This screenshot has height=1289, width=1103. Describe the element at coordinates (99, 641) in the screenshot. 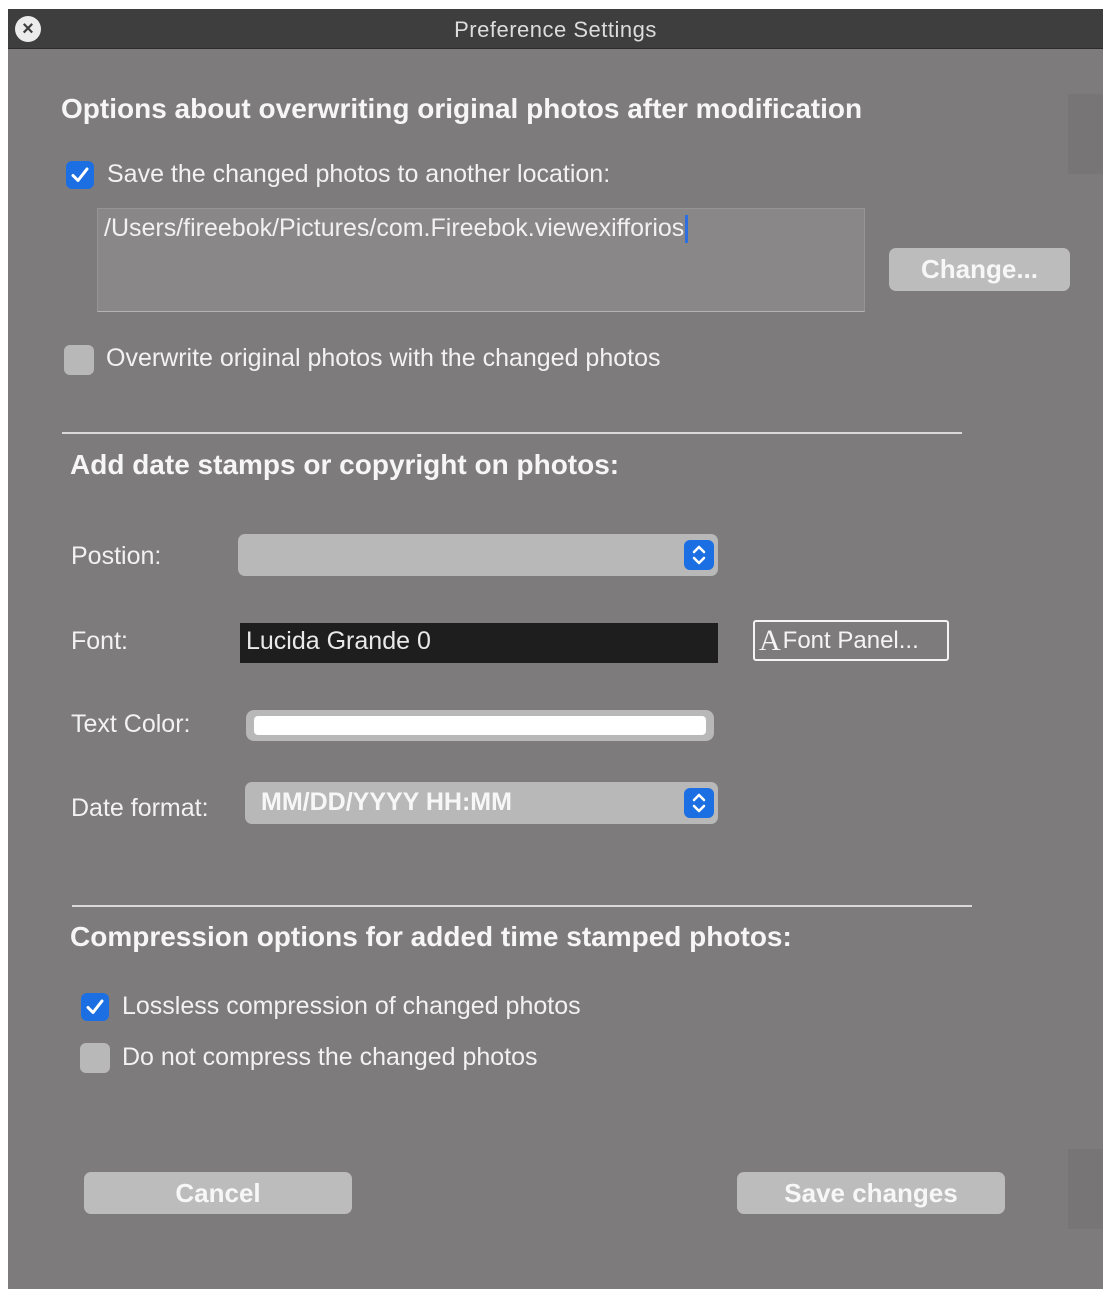

I see `font-label: Font:` at that location.